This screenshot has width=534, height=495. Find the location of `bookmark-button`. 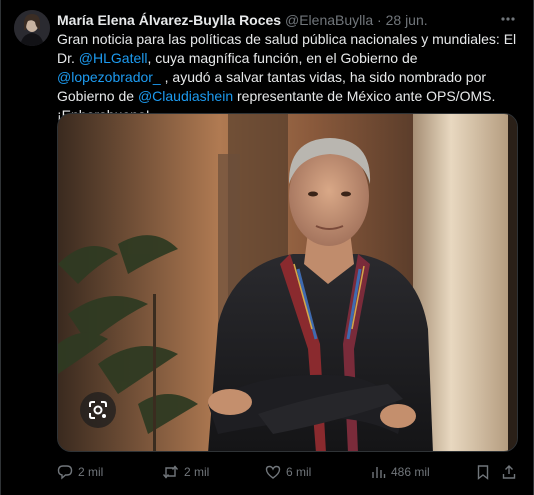

bookmark-button is located at coordinates (483, 472).